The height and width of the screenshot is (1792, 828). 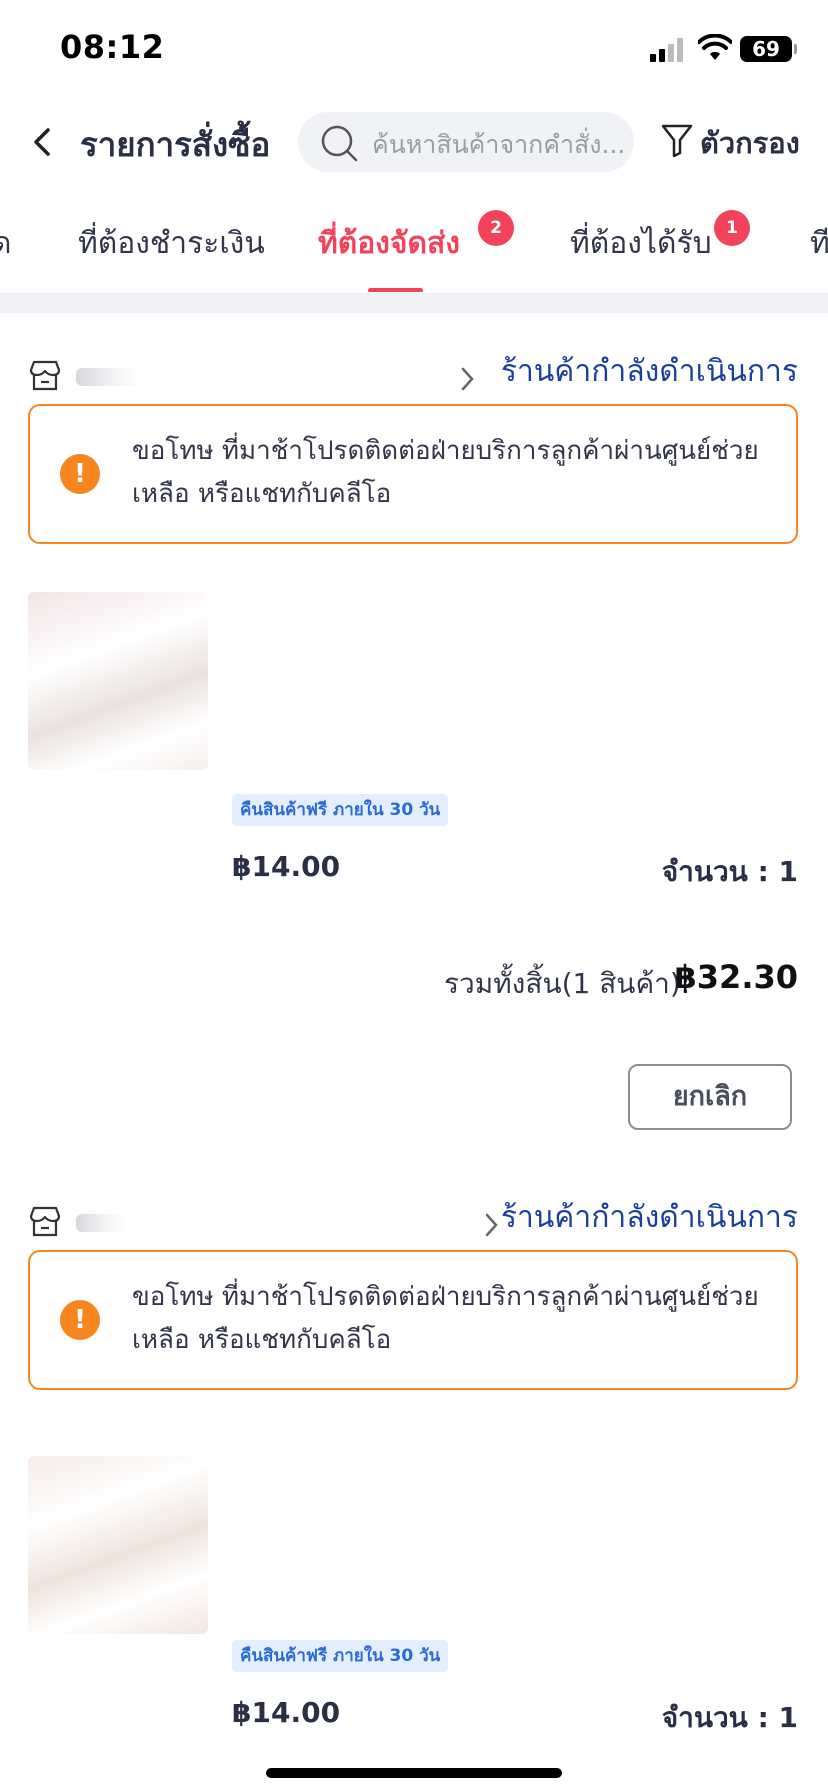 What do you see at coordinates (395, 290) in the screenshot?
I see `active-tab-indicator` at bounding box center [395, 290].